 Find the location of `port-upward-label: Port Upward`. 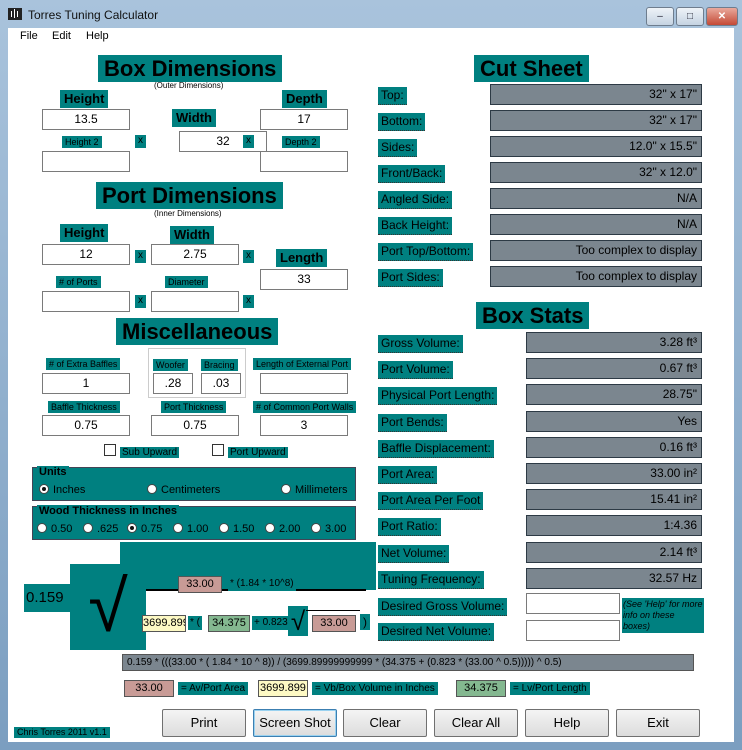

port-upward-label: Port Upward is located at coordinates (258, 452).